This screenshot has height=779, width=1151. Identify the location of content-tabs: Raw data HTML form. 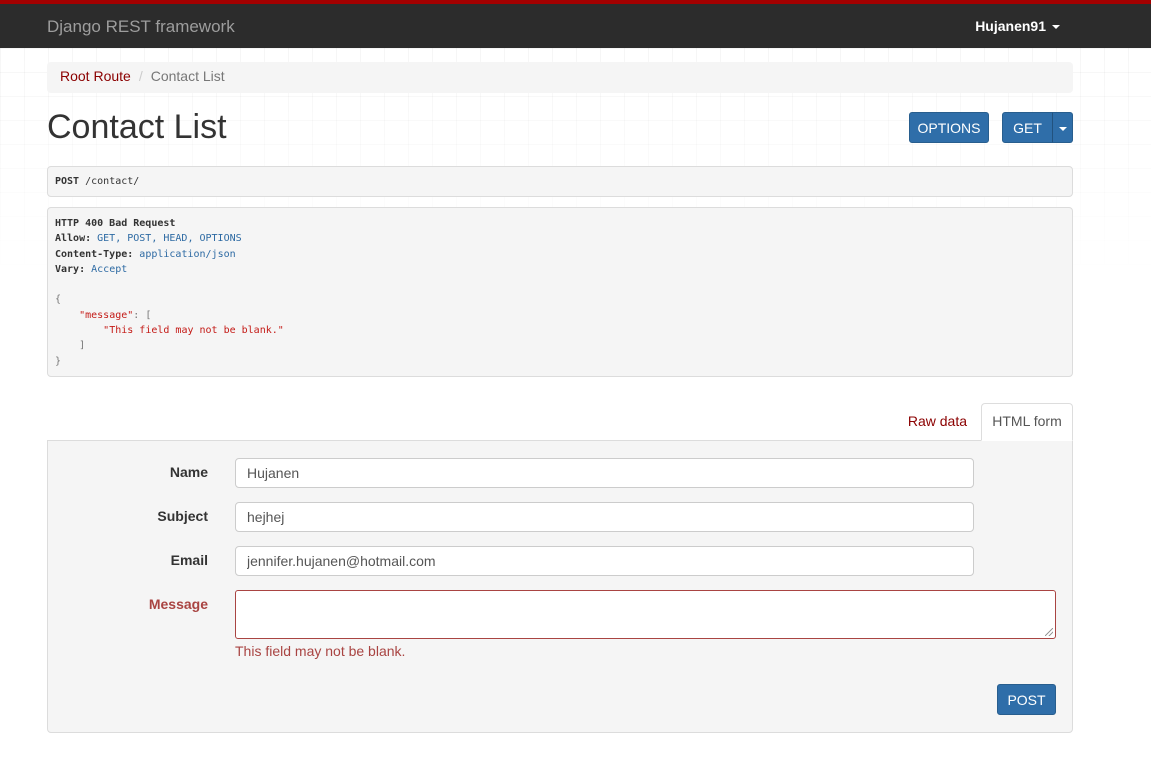
(560, 422).